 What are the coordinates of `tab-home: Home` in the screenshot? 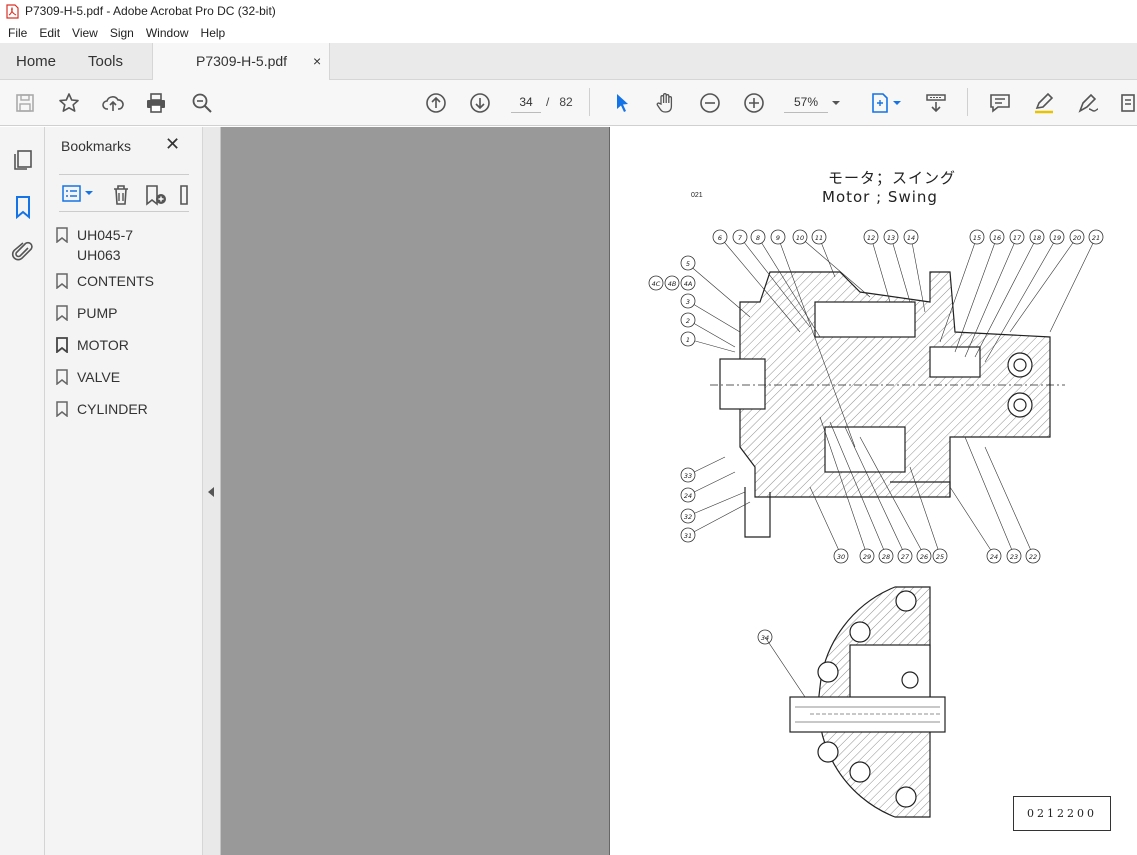 It's located at (36, 61).